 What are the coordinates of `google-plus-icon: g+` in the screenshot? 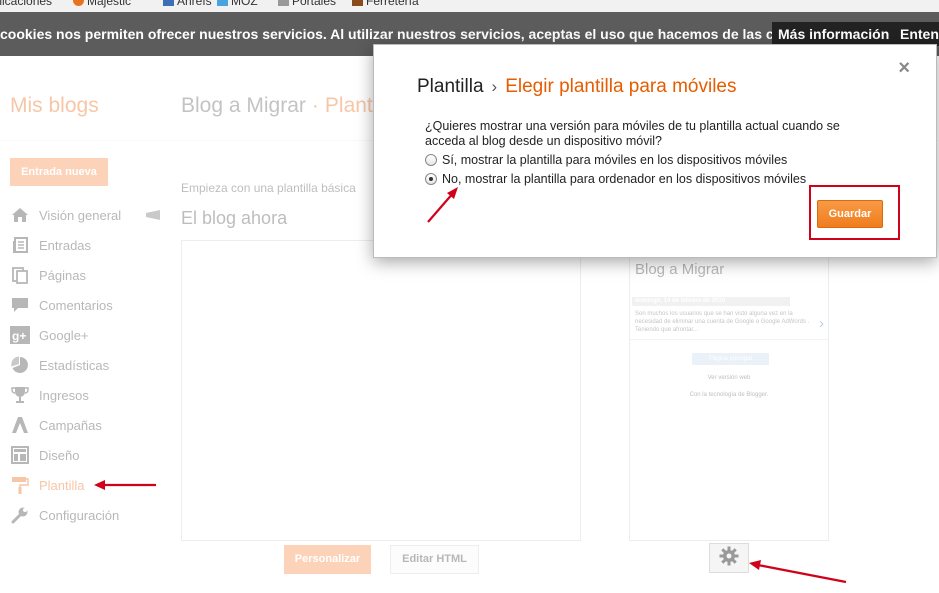 It's located at (20, 335).